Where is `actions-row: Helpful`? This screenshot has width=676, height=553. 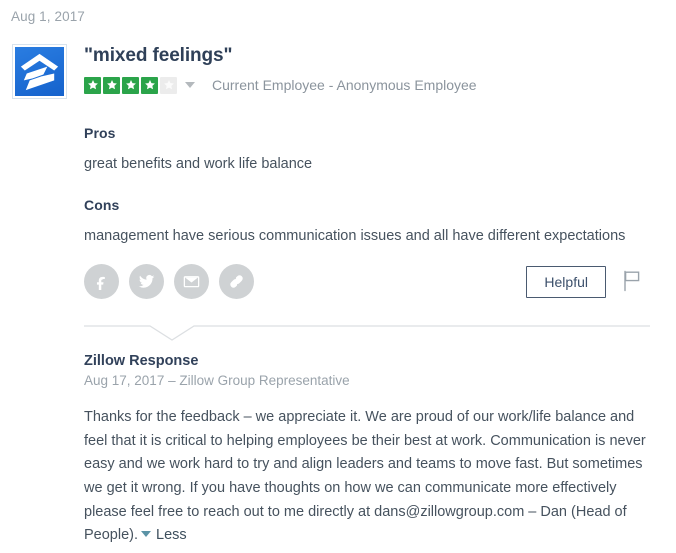
actions-row: Helpful is located at coordinates (370, 286).